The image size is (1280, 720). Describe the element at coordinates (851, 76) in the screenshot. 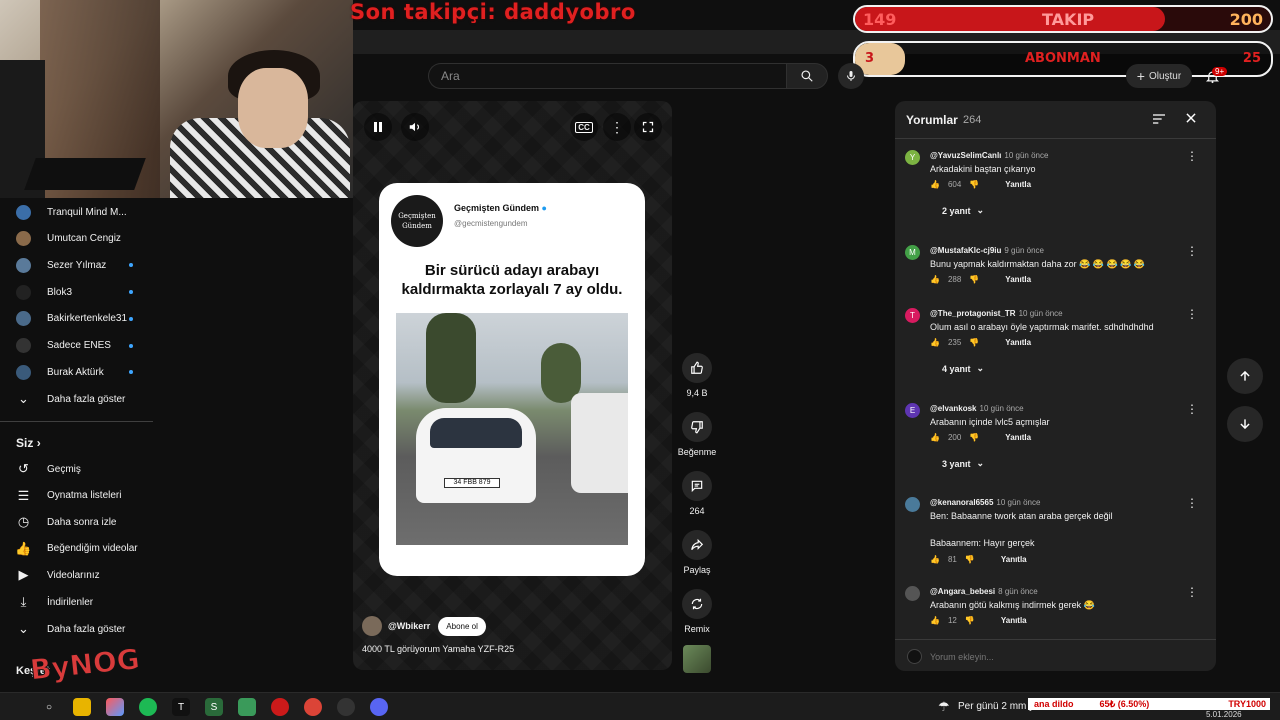

I see `voice-search-button` at that location.